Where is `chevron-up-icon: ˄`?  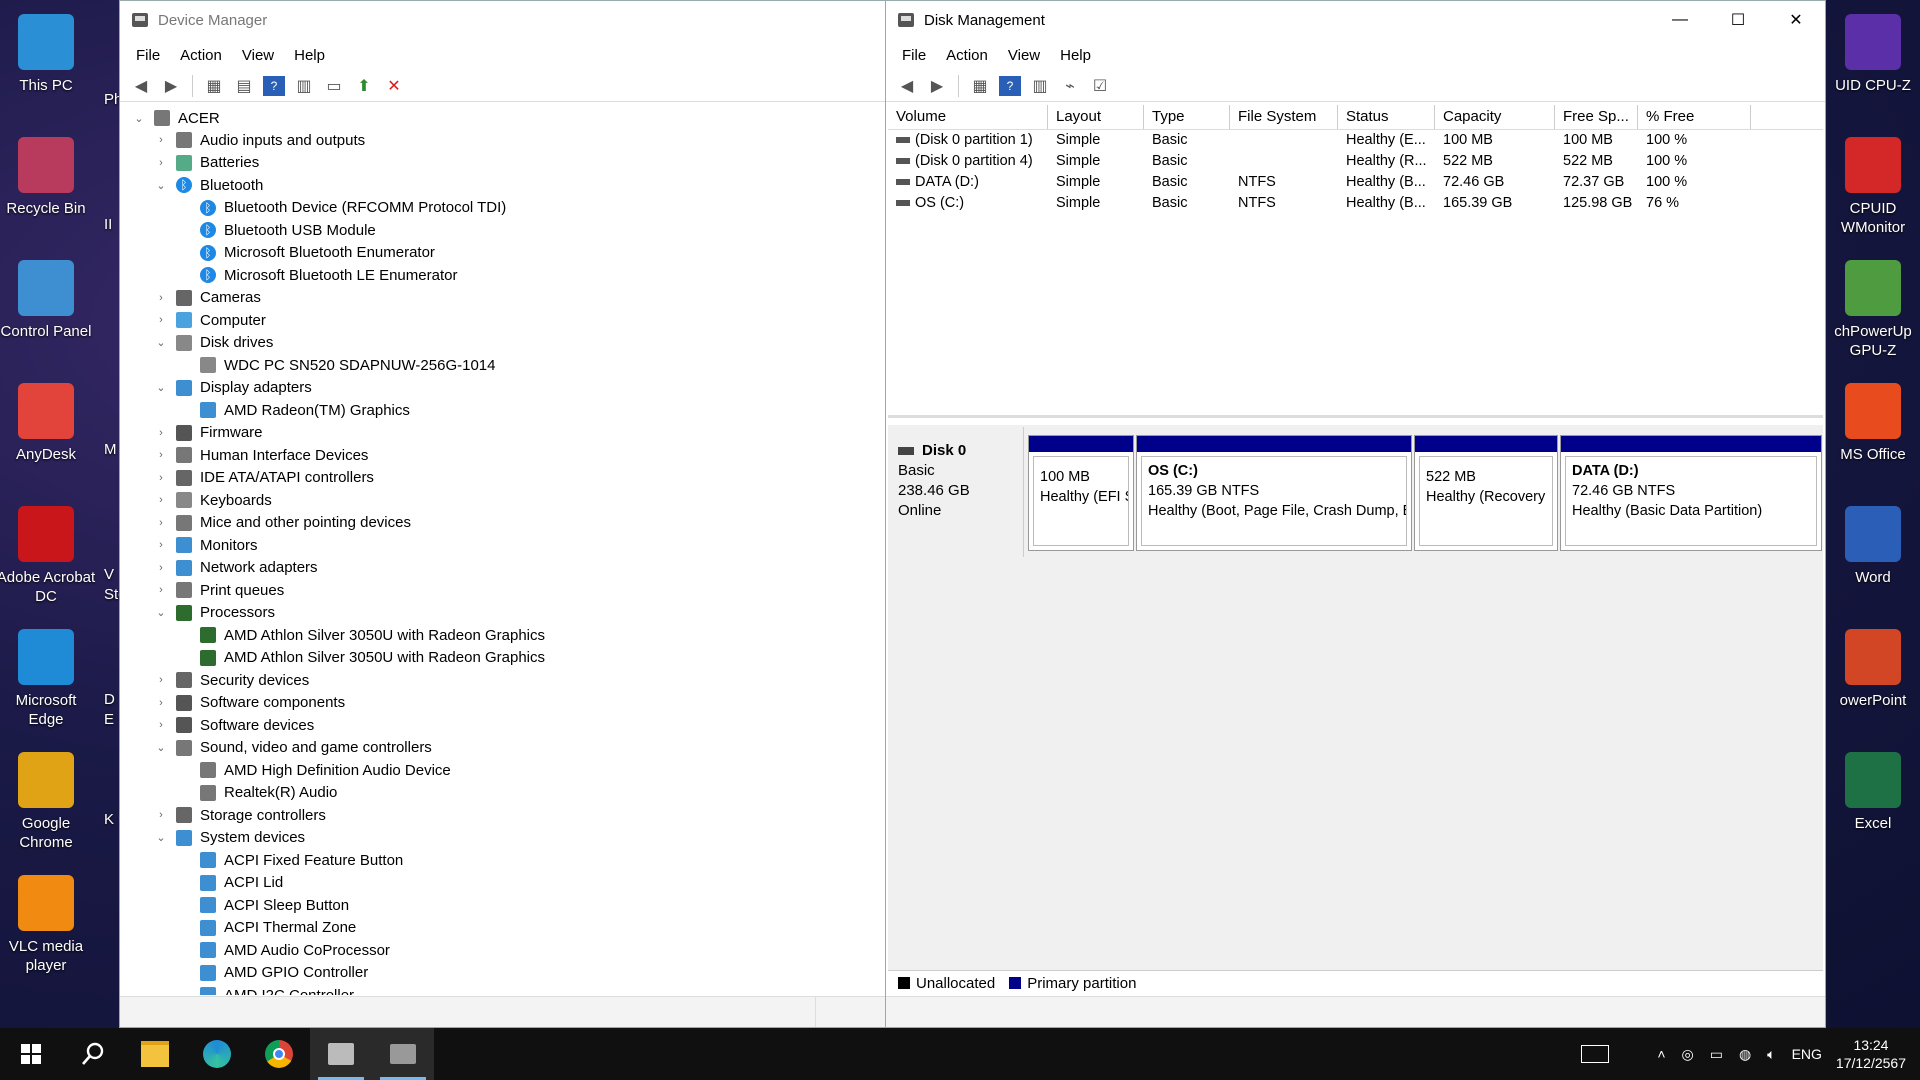
chevron-up-icon: ˄ is located at coordinates (1661, 1054).